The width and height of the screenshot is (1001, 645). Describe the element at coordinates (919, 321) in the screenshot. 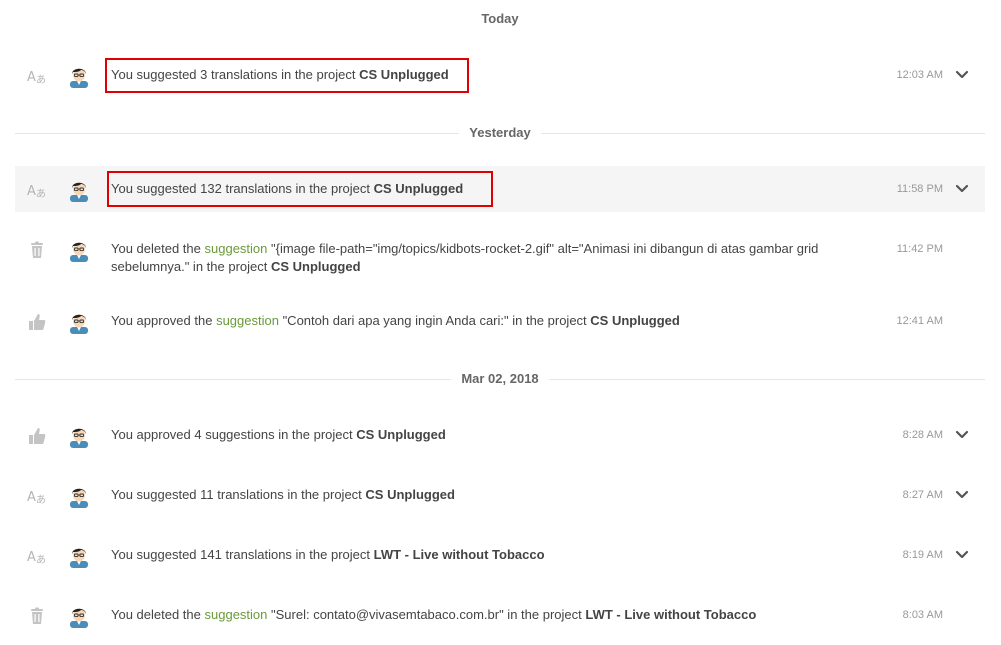

I see `activity-time: 12:41 AM` at that location.